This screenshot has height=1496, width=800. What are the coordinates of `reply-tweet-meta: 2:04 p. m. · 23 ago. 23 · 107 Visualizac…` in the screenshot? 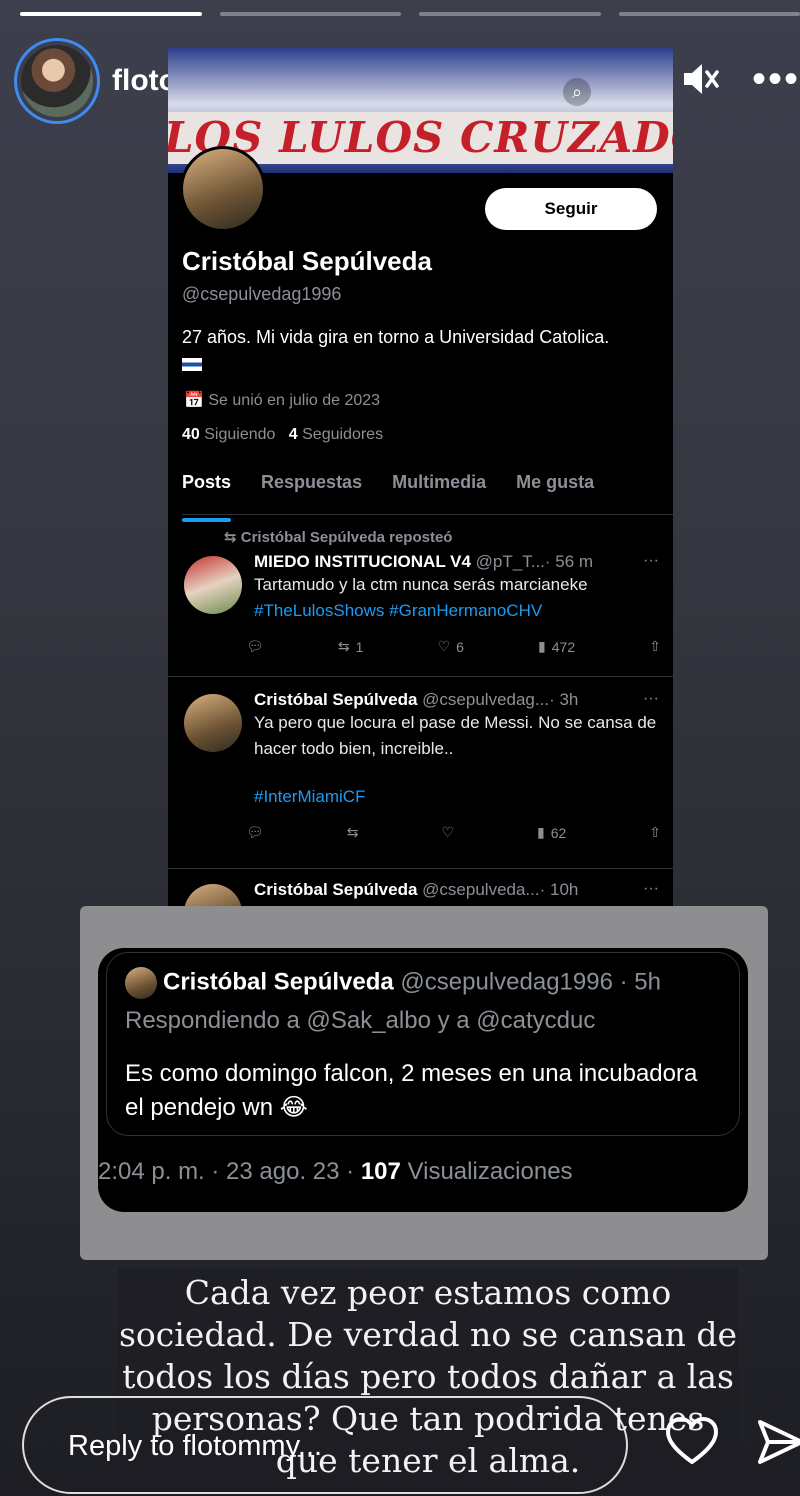 It's located at (335, 1171).